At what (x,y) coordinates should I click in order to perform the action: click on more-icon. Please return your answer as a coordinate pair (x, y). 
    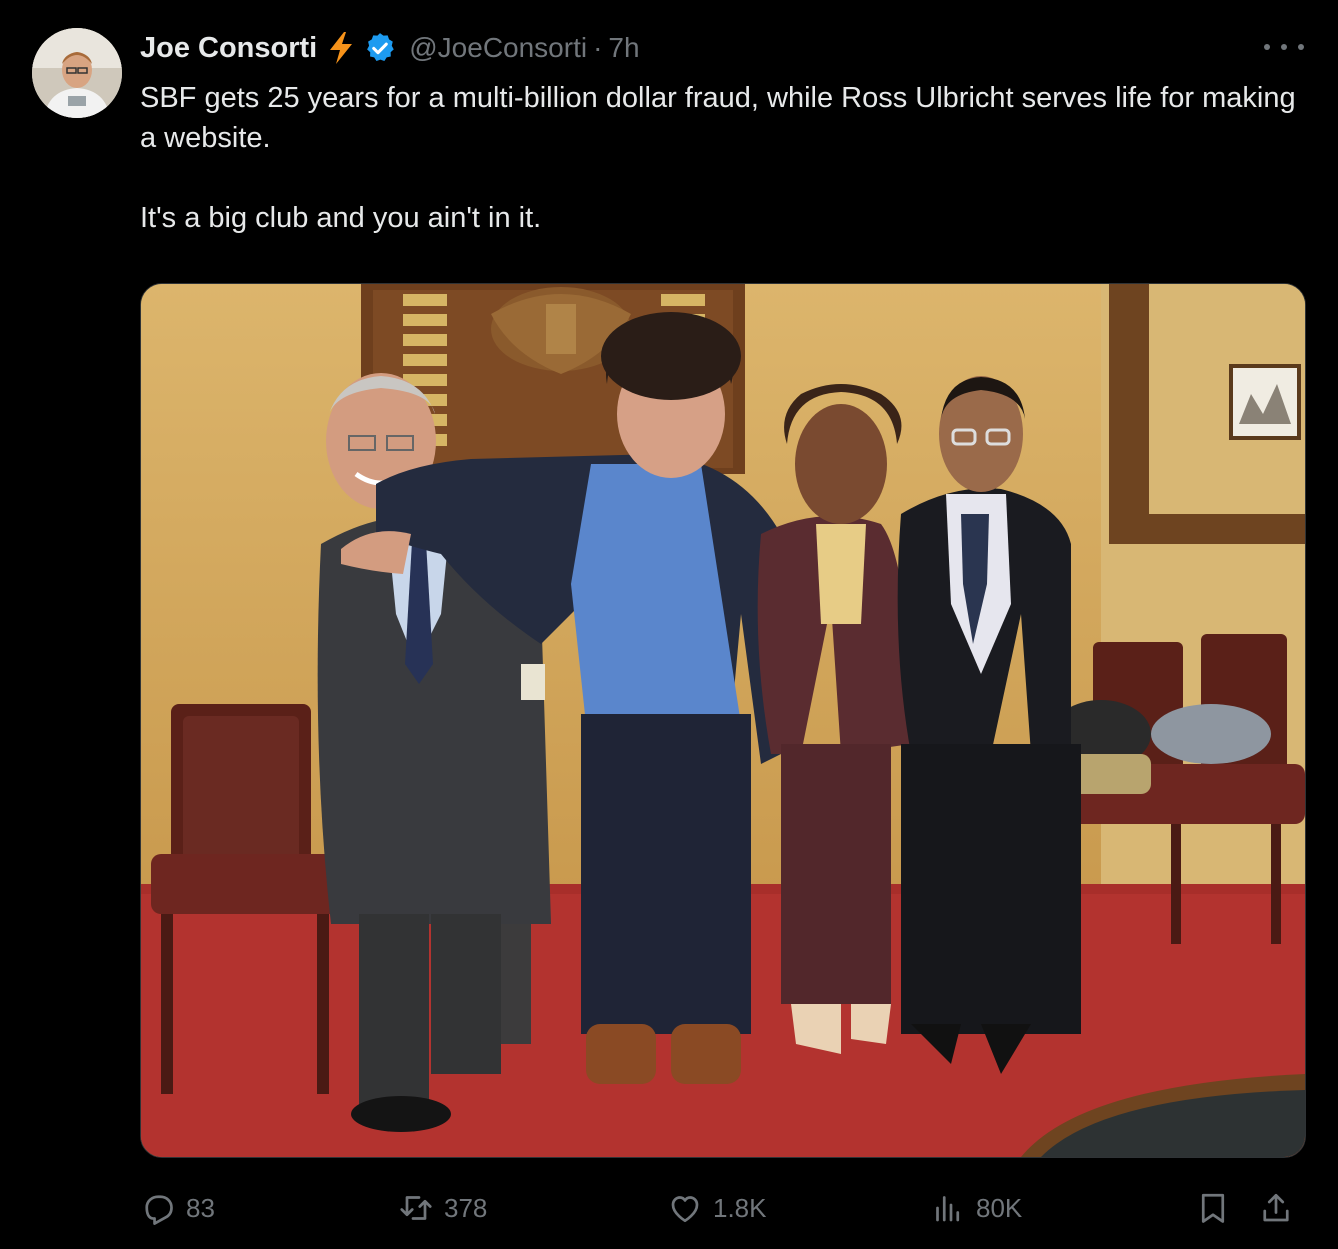
    Looking at the image, I should click on (1284, 47).